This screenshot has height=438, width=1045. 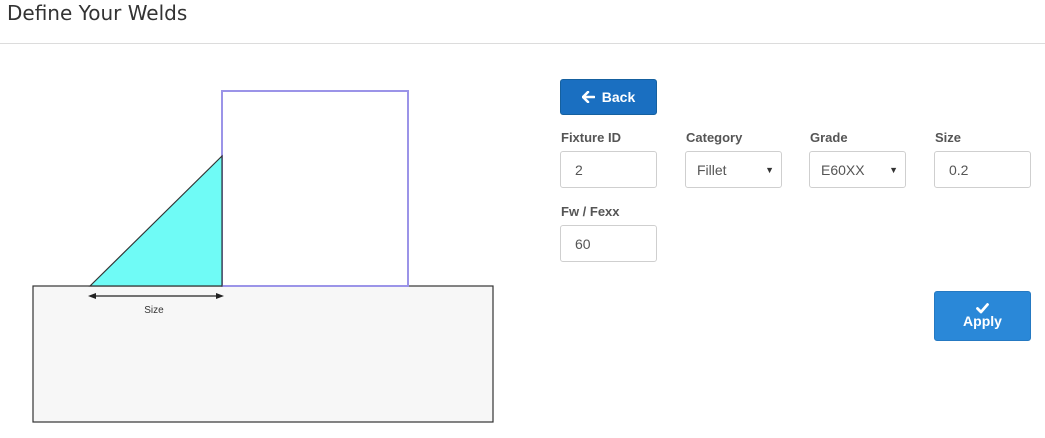 What do you see at coordinates (588, 97) in the screenshot?
I see `arrow-left-icon` at bounding box center [588, 97].